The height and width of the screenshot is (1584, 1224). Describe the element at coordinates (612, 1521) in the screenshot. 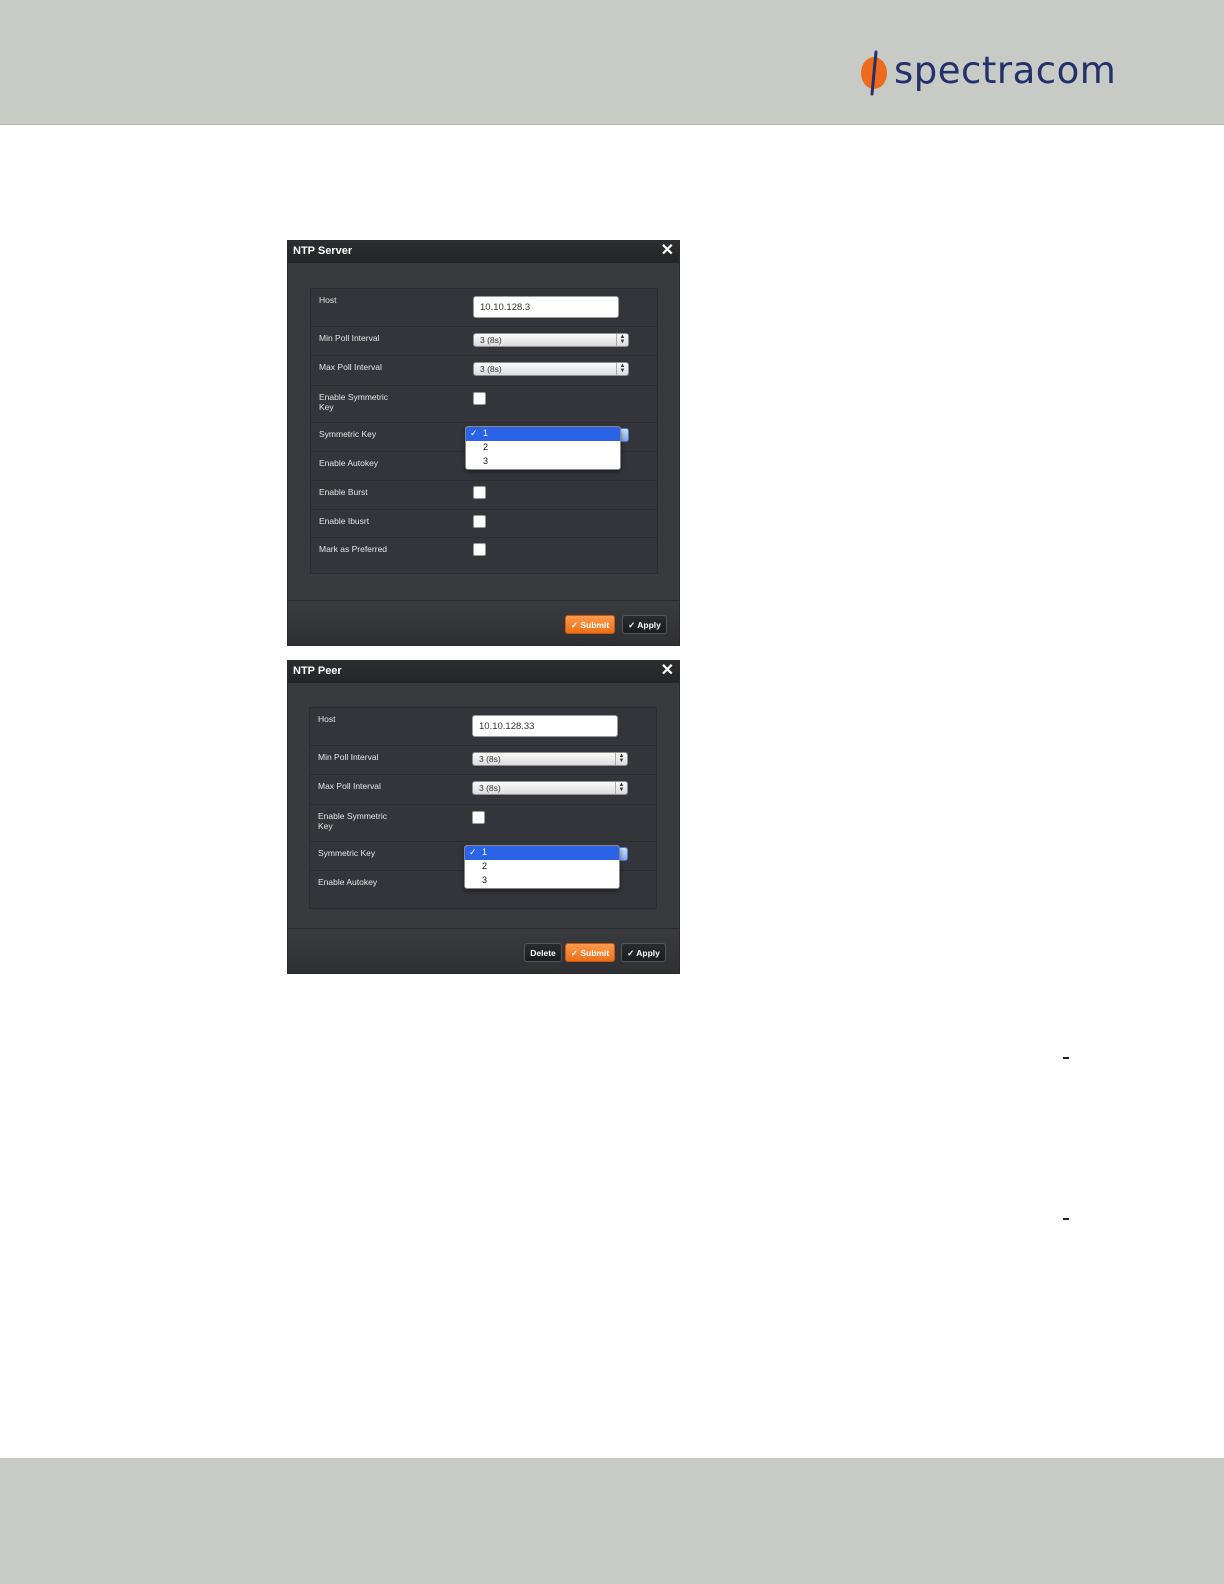

I see `page-footer` at that location.